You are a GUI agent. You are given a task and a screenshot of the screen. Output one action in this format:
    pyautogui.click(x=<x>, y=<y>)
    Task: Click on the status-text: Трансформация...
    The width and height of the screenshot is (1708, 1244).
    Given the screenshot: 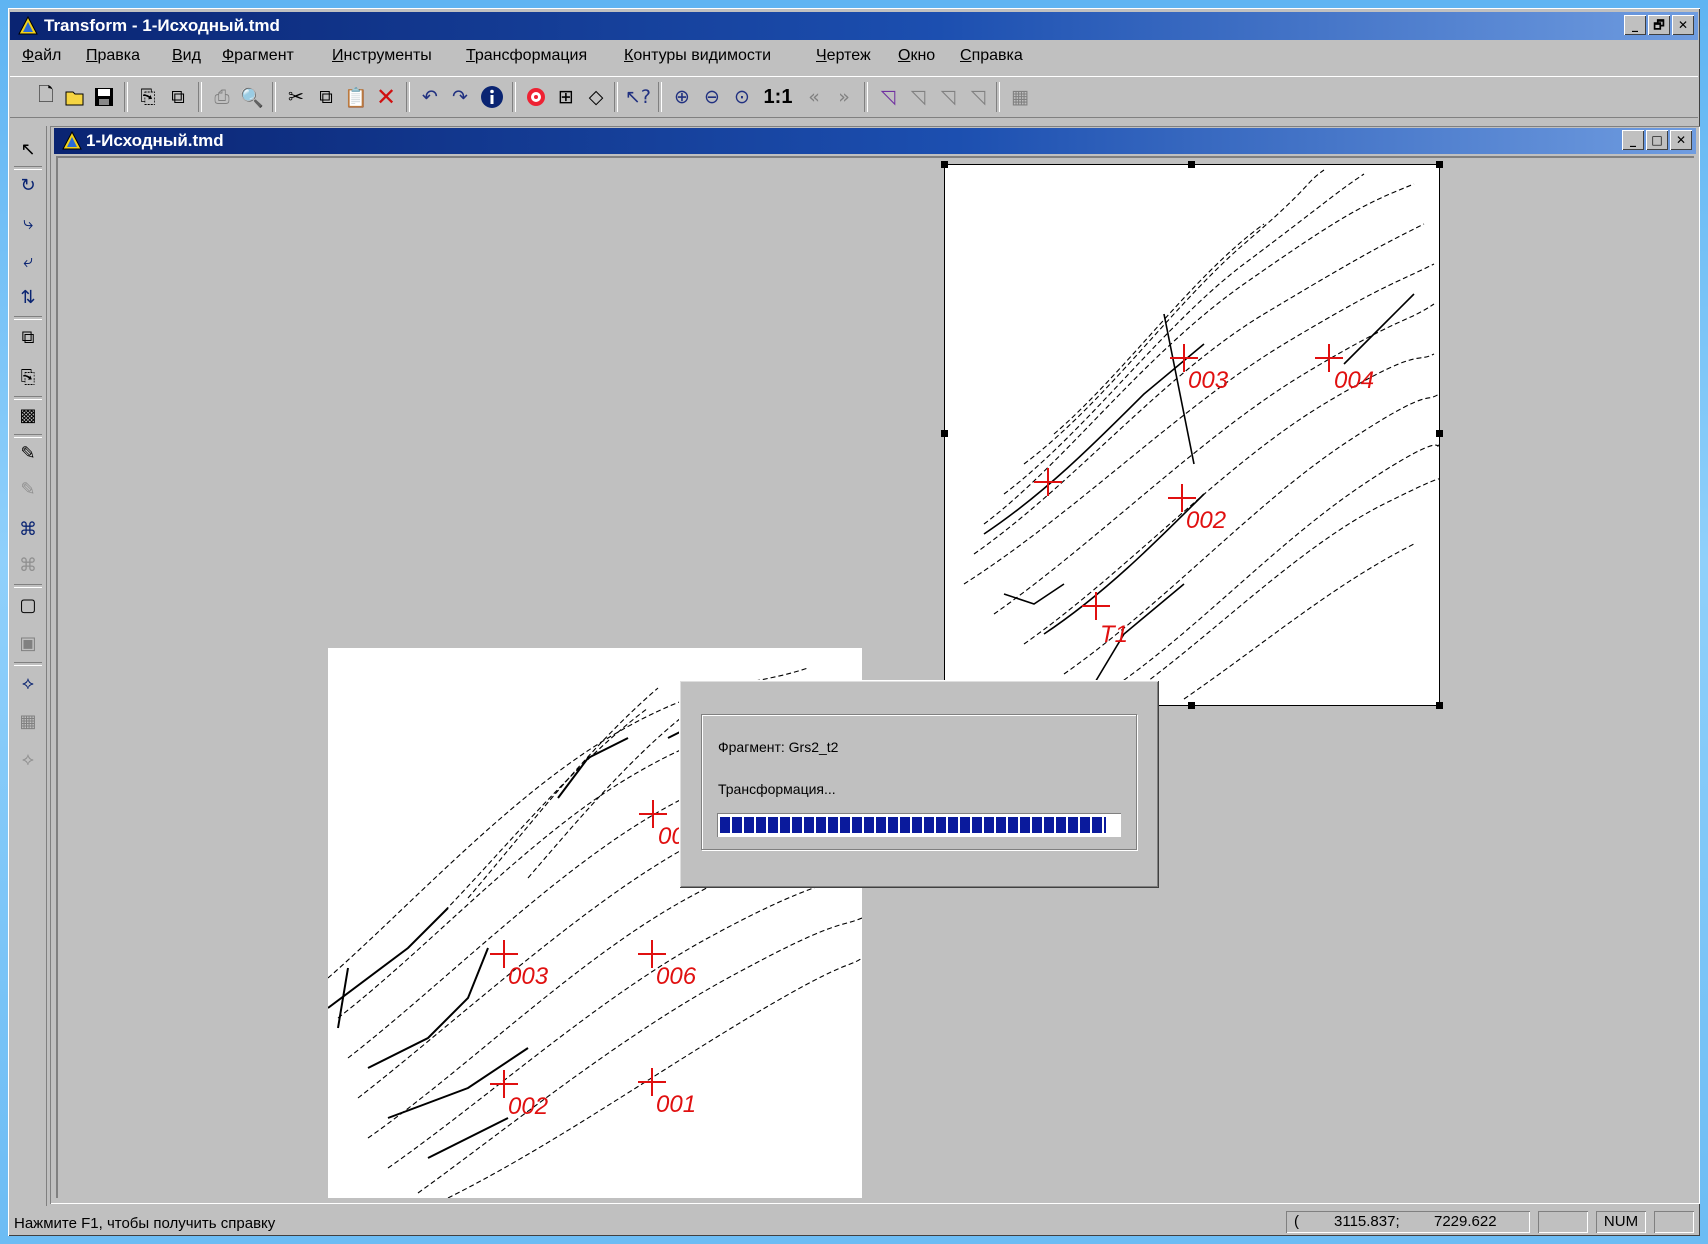 What is the action you would take?
    pyautogui.click(x=777, y=789)
    